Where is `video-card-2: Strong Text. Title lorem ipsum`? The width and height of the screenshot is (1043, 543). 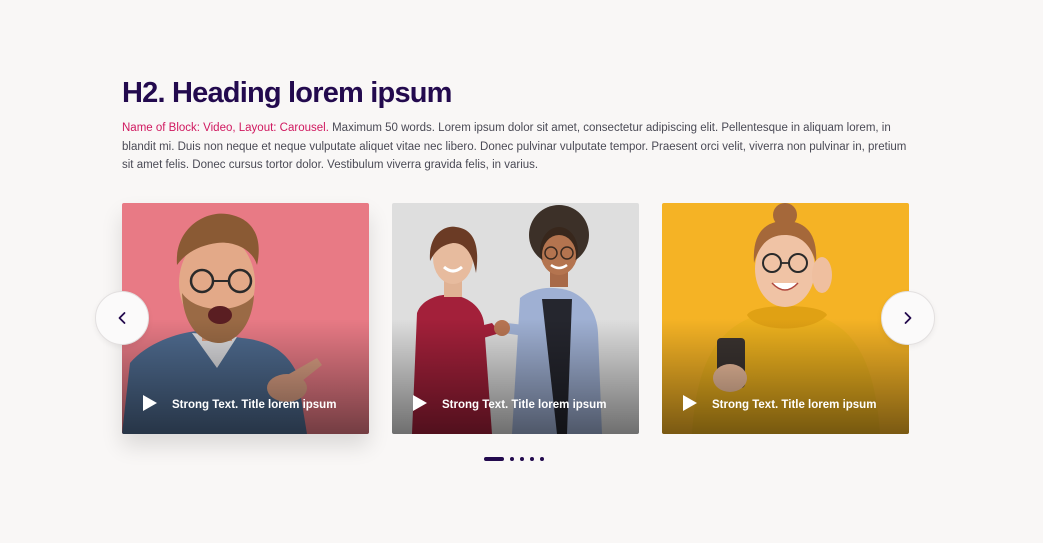 video-card-2: Strong Text. Title lorem ipsum is located at coordinates (515, 318).